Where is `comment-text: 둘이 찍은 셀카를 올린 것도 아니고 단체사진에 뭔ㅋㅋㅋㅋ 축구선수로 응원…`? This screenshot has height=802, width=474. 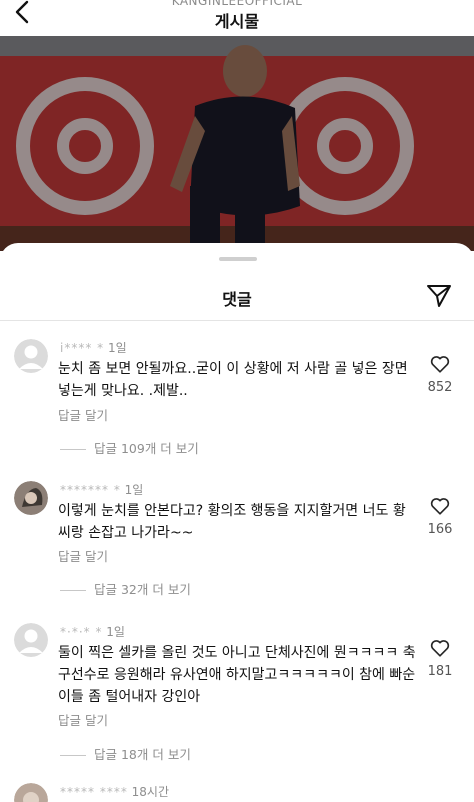
comment-text: 둘이 찍은 셀카를 올린 것도 아니고 단체사진에 뭔ㅋㅋㅋㅋ 축구선수로 응원… is located at coordinates (237, 675).